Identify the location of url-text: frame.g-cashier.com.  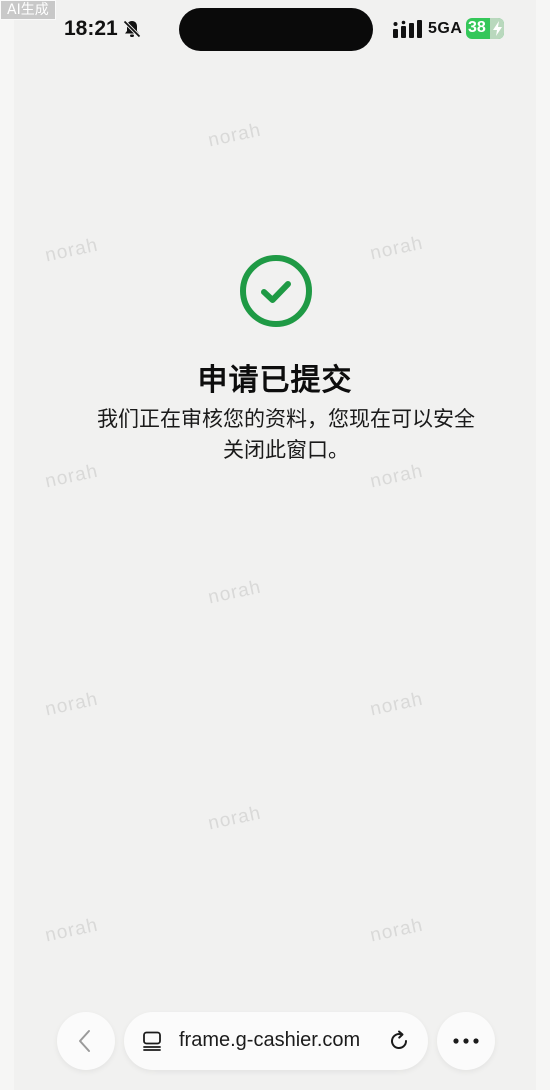
(269, 1040).